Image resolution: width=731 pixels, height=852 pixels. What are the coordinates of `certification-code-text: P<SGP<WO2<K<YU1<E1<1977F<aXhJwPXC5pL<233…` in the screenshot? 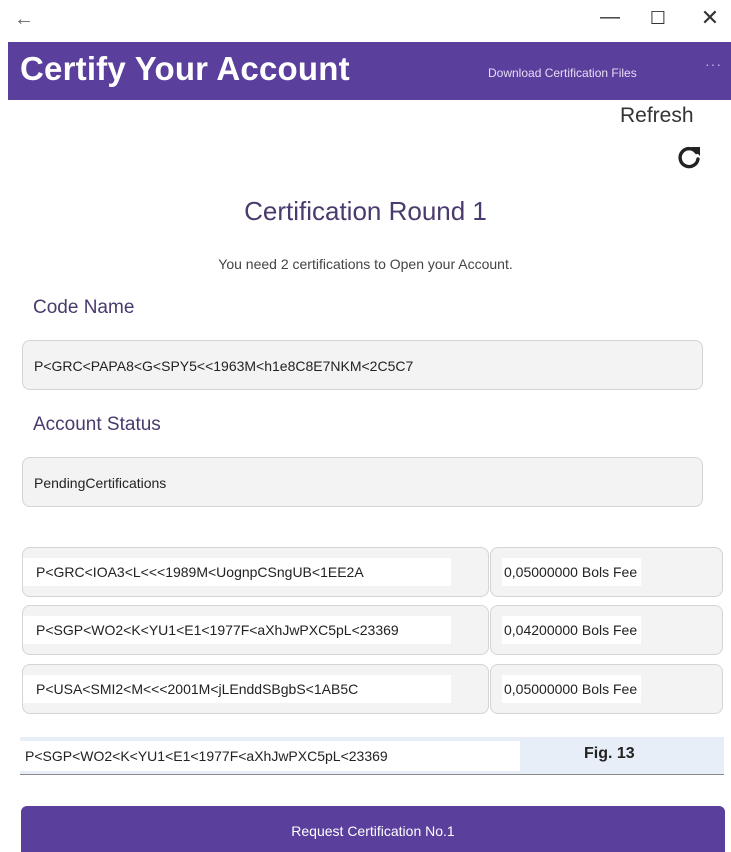 It's located at (237, 630).